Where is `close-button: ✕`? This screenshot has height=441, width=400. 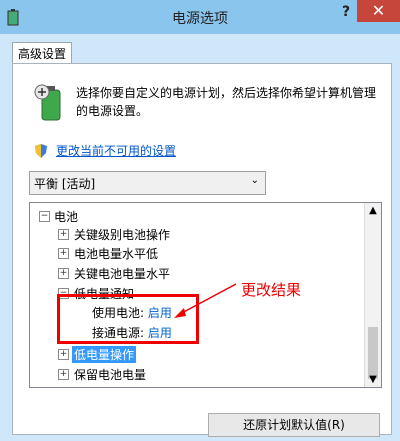
close-button: ✕ is located at coordinates (378, 11).